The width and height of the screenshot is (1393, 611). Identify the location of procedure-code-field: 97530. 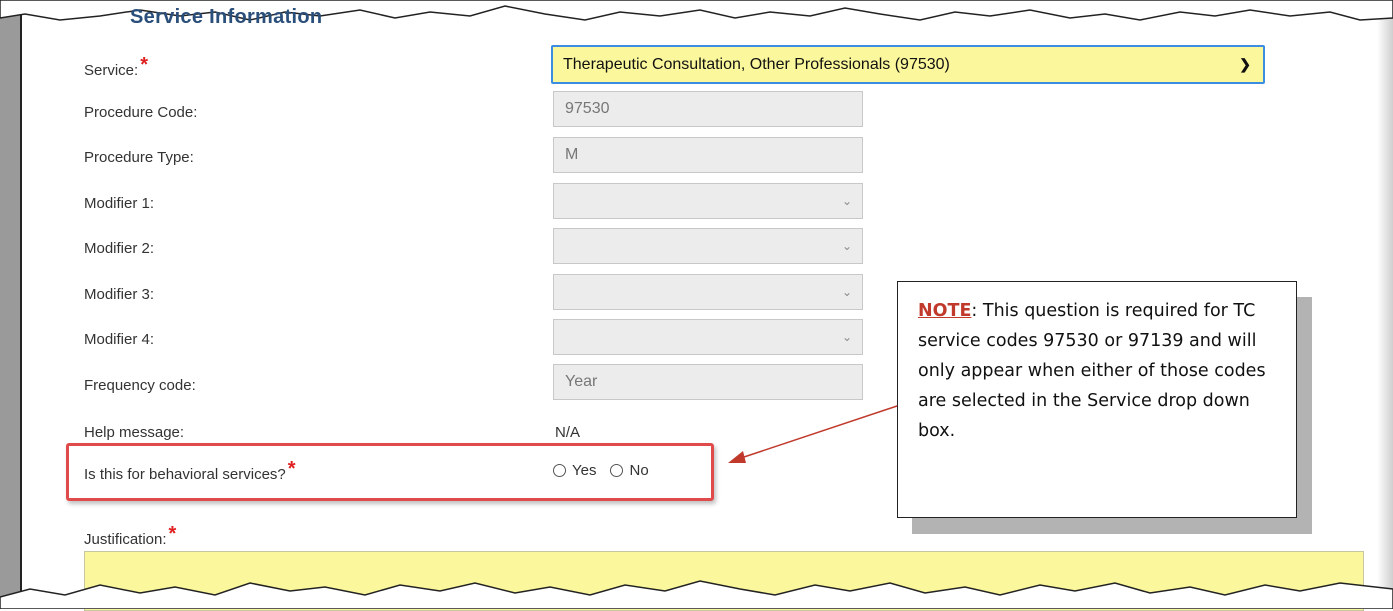
(708, 109).